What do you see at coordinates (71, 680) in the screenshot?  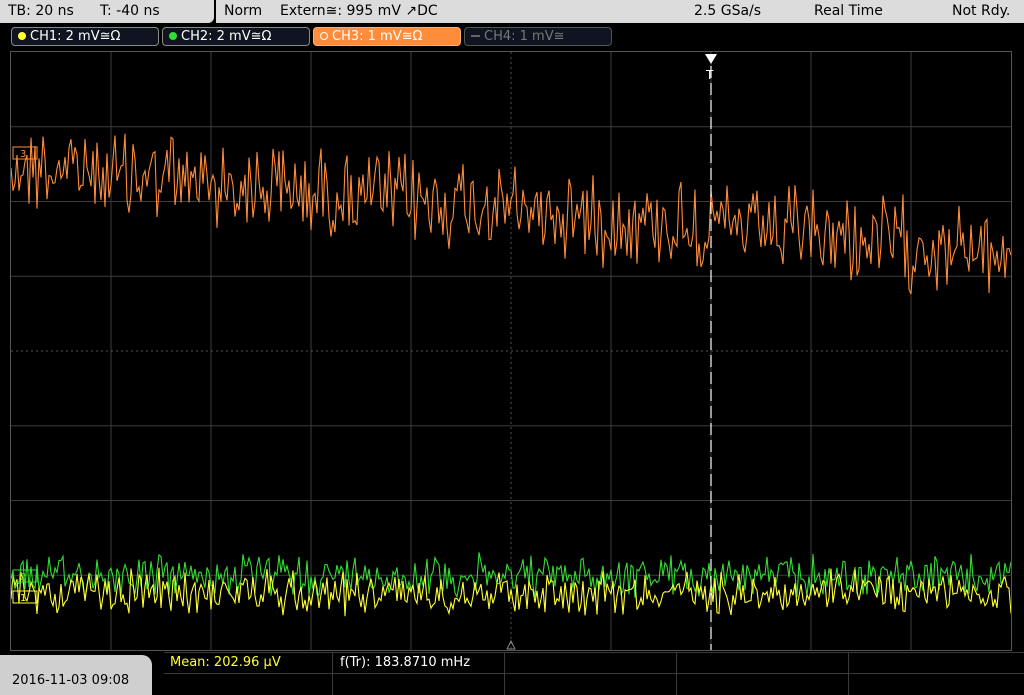 I see `datetime-label: 2016-11-03 09:08` at bounding box center [71, 680].